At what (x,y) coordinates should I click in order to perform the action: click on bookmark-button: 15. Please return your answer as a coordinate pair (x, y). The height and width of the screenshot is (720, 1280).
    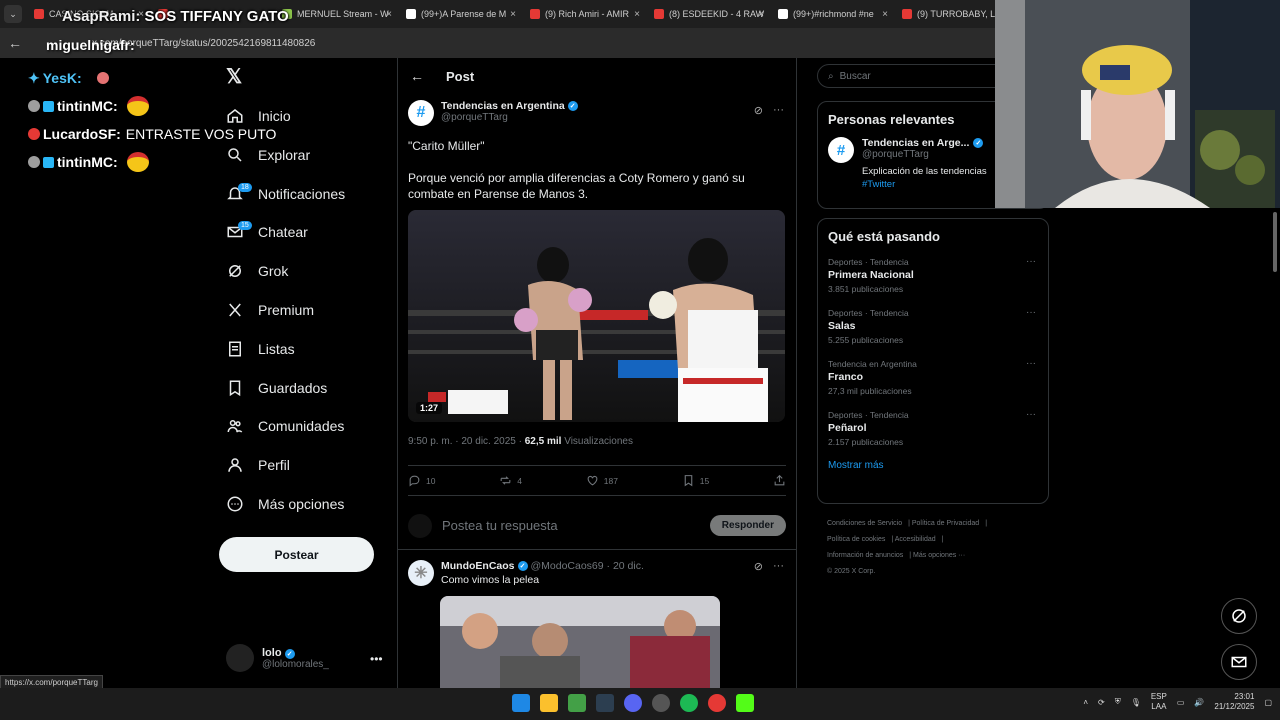
    Looking at the image, I should click on (695, 480).